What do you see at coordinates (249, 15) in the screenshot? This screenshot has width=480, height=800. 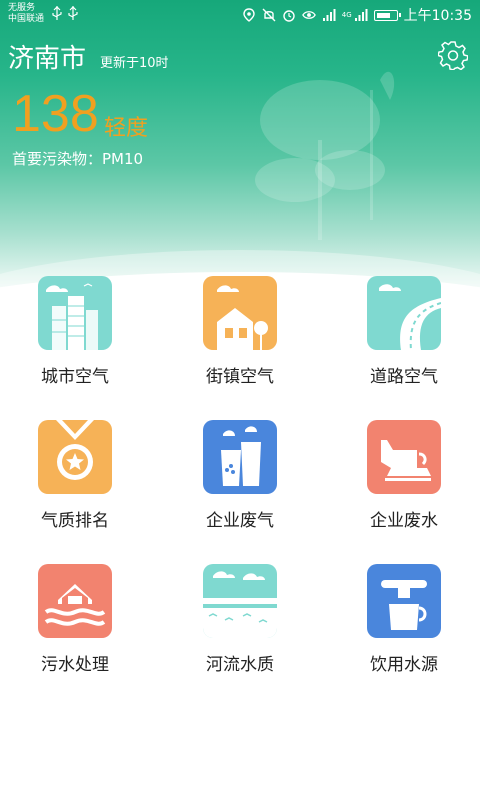 I see `location-icon` at bounding box center [249, 15].